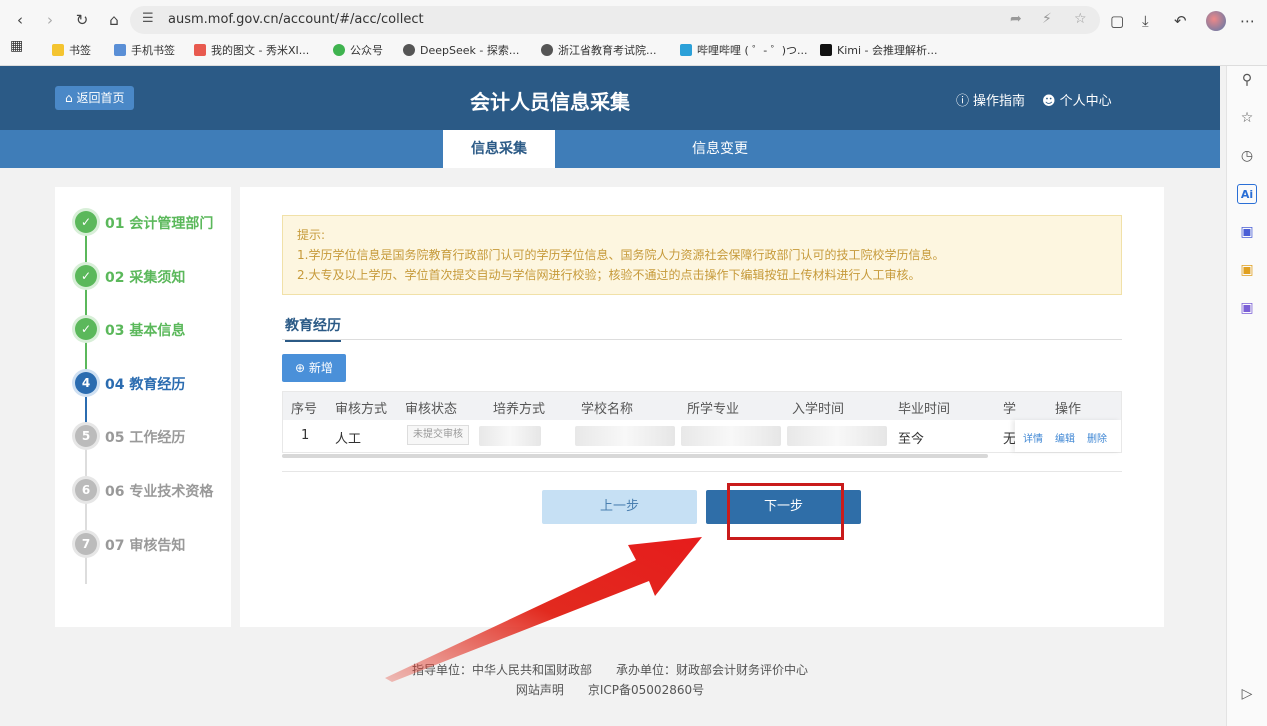 The image size is (1267, 726). What do you see at coordinates (1047, 19) in the screenshot?
I see `extension-icon: ⚡` at bounding box center [1047, 19].